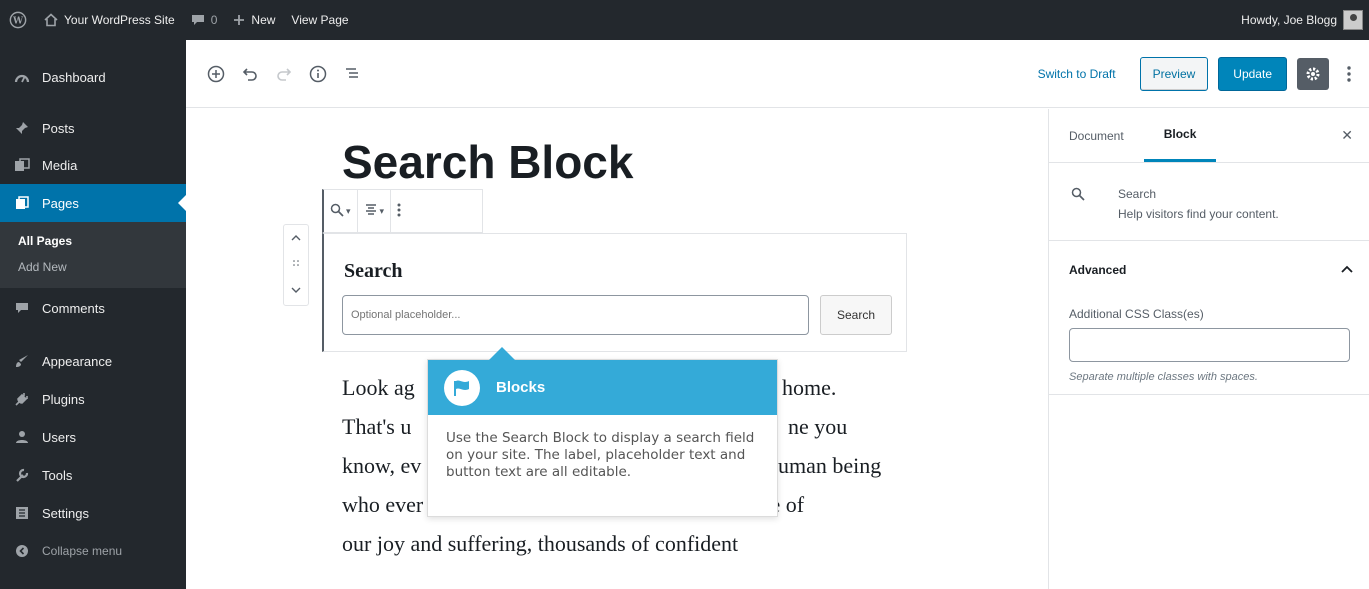  Describe the element at coordinates (1347, 135) in the screenshot. I see `close-icon: ✕` at that location.